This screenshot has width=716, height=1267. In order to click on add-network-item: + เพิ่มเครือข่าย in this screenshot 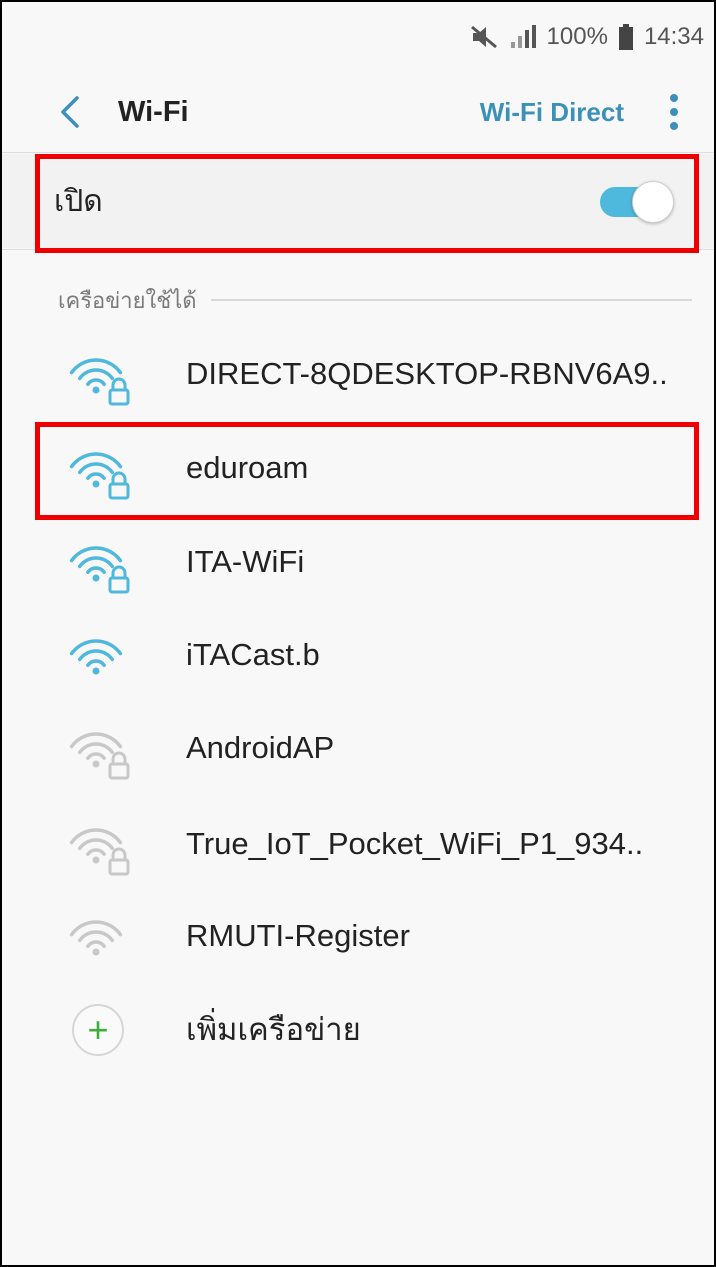, I will do `click(358, 1029)`.